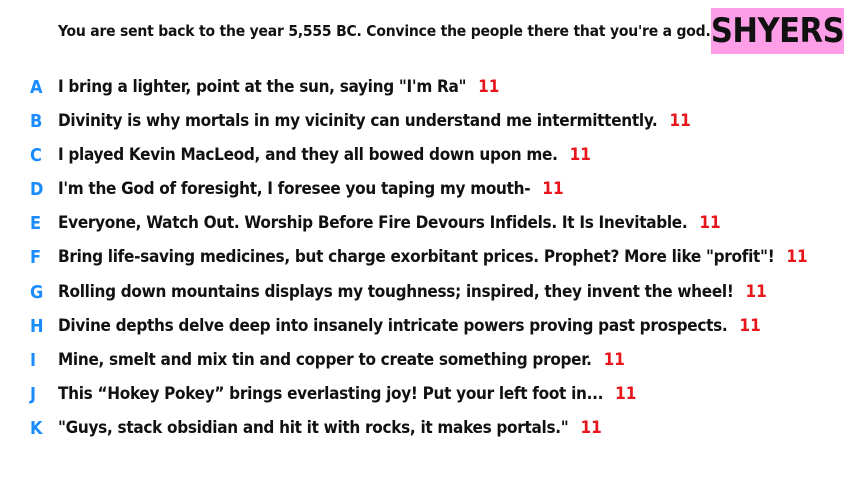 The height and width of the screenshot is (480, 853). I want to click on answer-letter: H, so click(37, 326).